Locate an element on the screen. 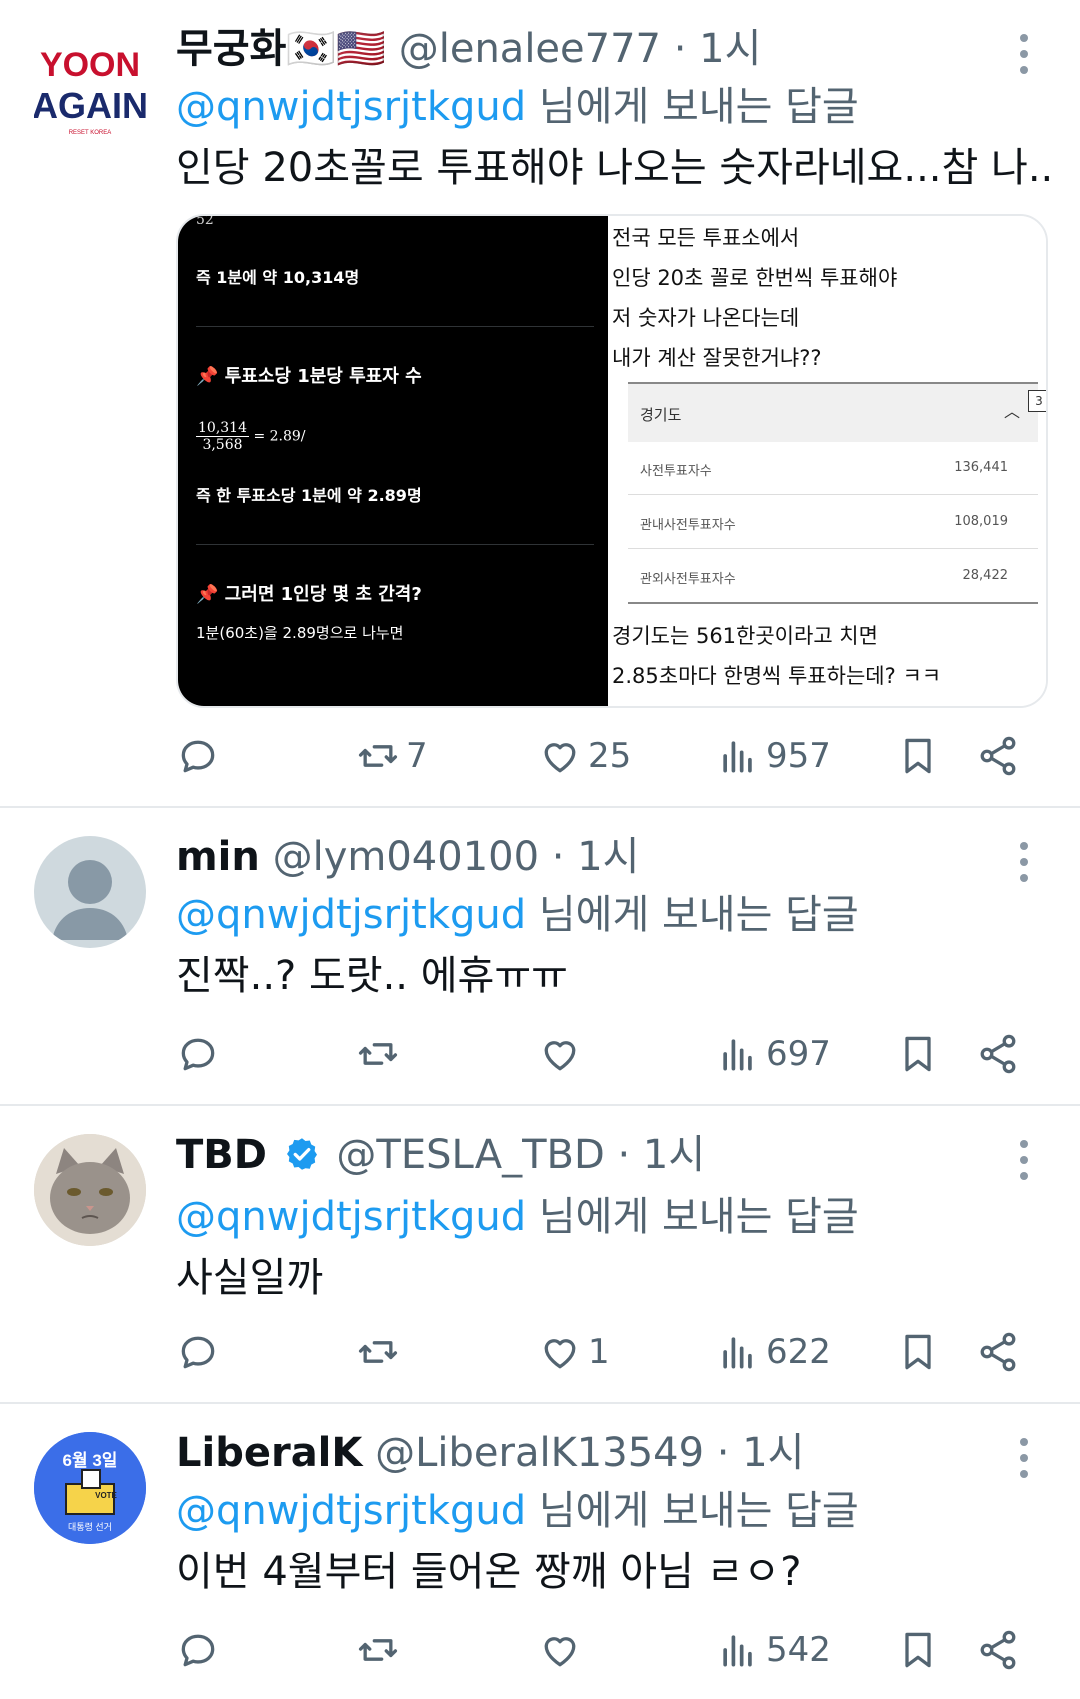 The width and height of the screenshot is (1080, 1699). views-count: 697 is located at coordinates (798, 1054).